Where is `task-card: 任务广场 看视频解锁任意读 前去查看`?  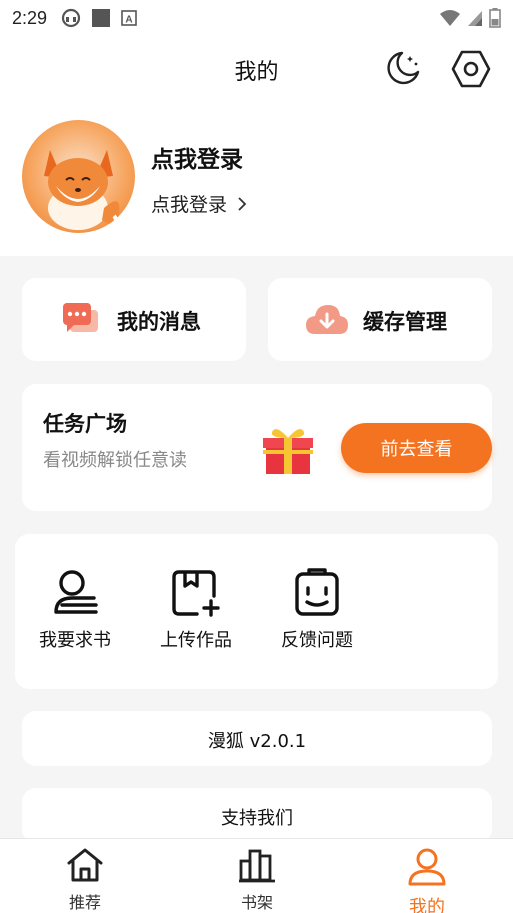 task-card: 任务广场 看视频解锁任意读 前去查看 is located at coordinates (257, 447).